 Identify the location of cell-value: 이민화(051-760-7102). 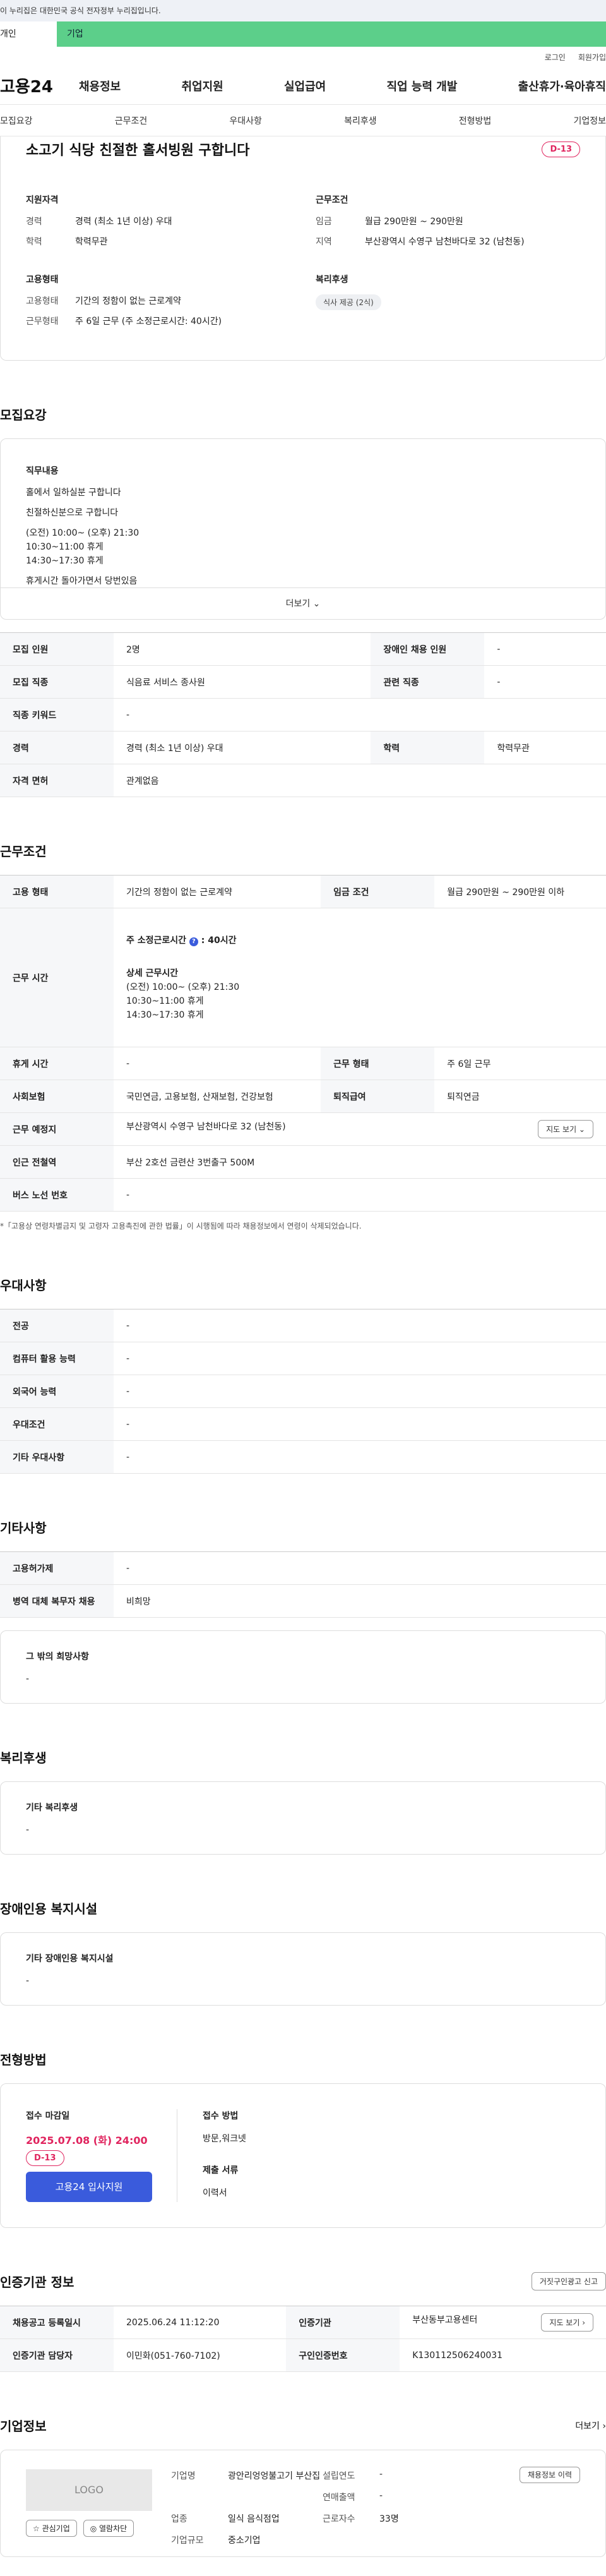
(201, 2355).